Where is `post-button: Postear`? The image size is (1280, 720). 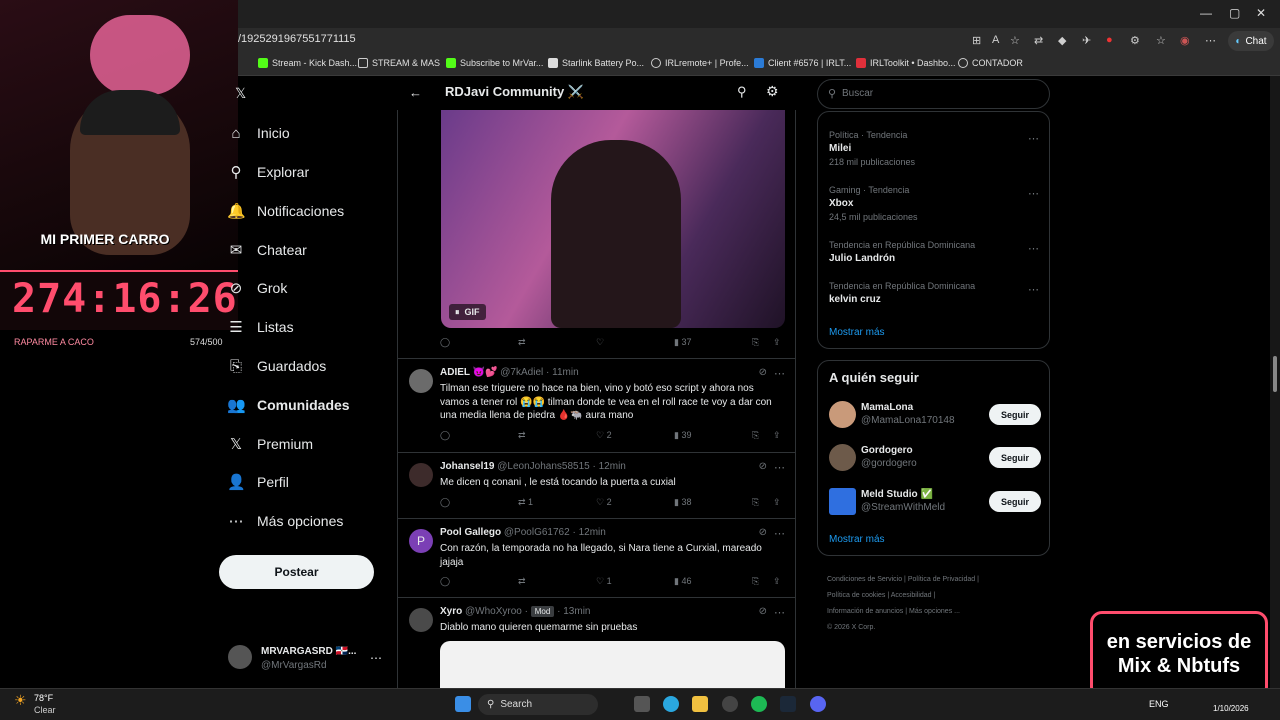
post-button: Postear is located at coordinates (296, 572).